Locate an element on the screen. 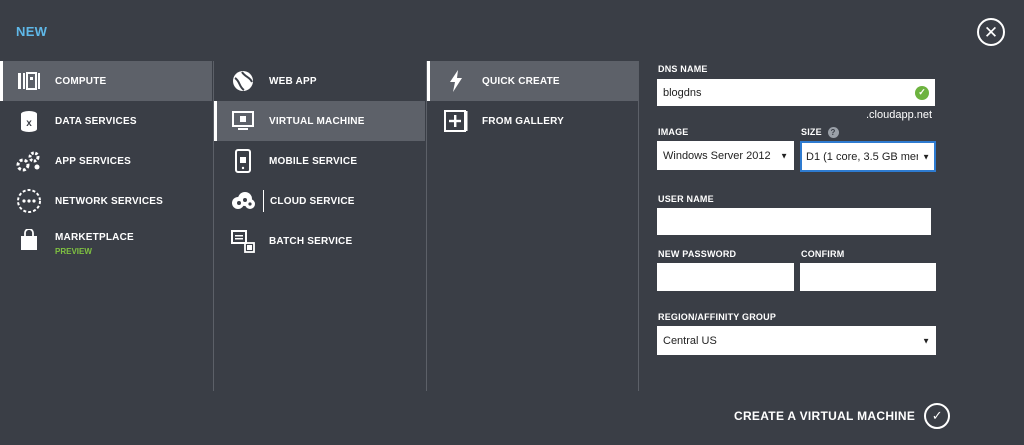 The image size is (1024, 445). method-item-from-gallery: FROM GALLERY is located at coordinates (532, 121).